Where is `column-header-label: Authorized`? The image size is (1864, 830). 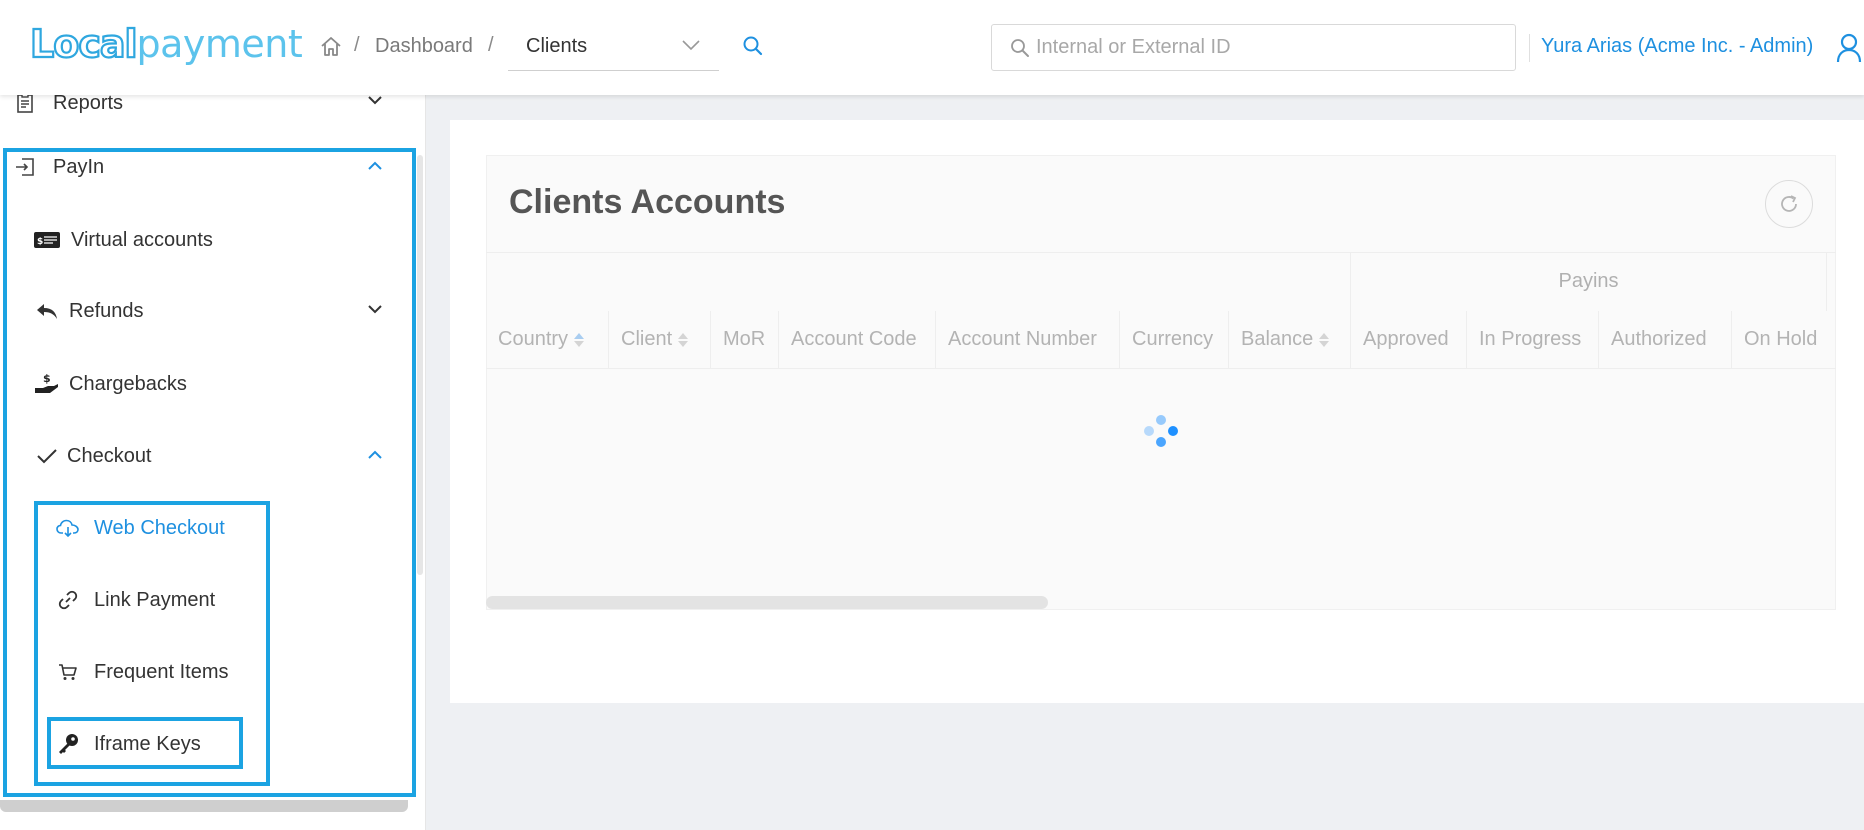
column-header-label: Authorized is located at coordinates (1659, 339).